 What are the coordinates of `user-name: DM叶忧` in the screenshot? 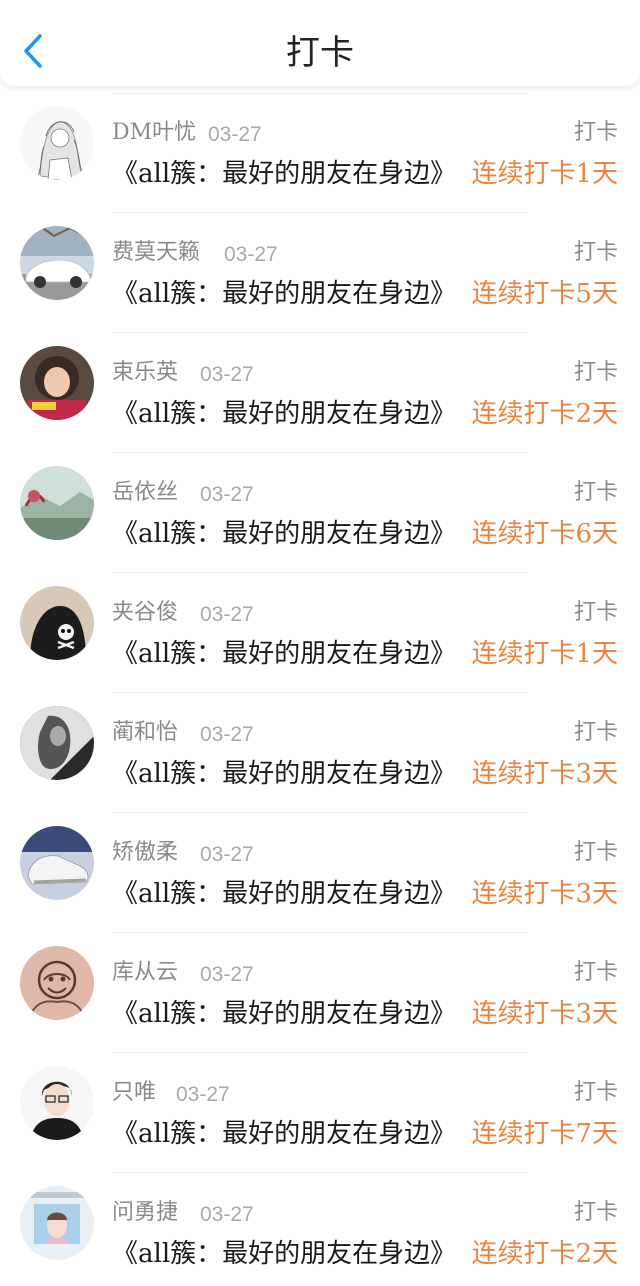 It's located at (154, 133).